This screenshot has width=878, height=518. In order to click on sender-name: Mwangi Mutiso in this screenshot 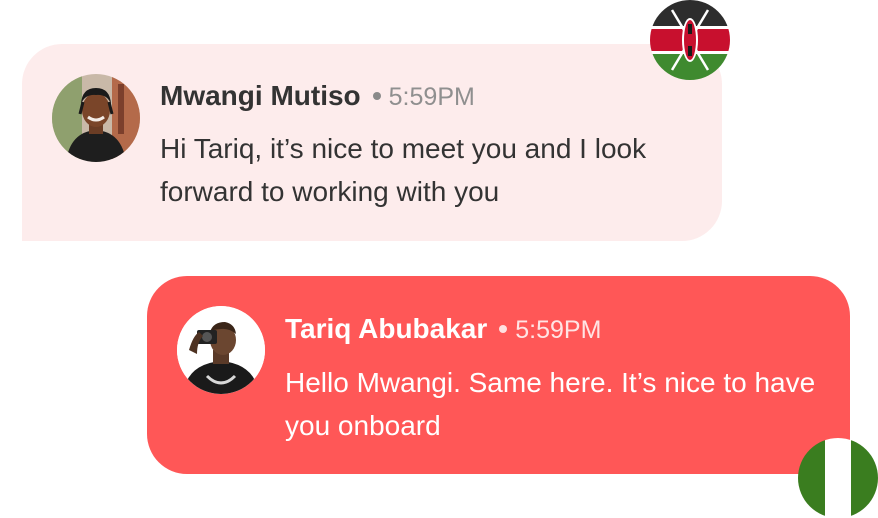, I will do `click(260, 95)`.